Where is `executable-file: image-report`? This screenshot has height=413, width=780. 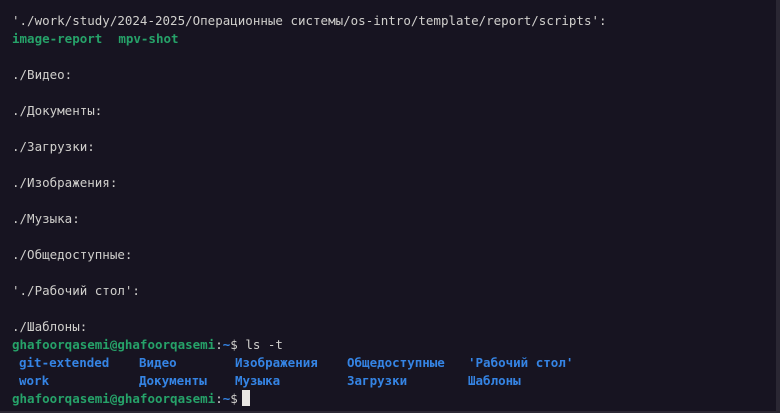
executable-file: image-report is located at coordinates (57, 38).